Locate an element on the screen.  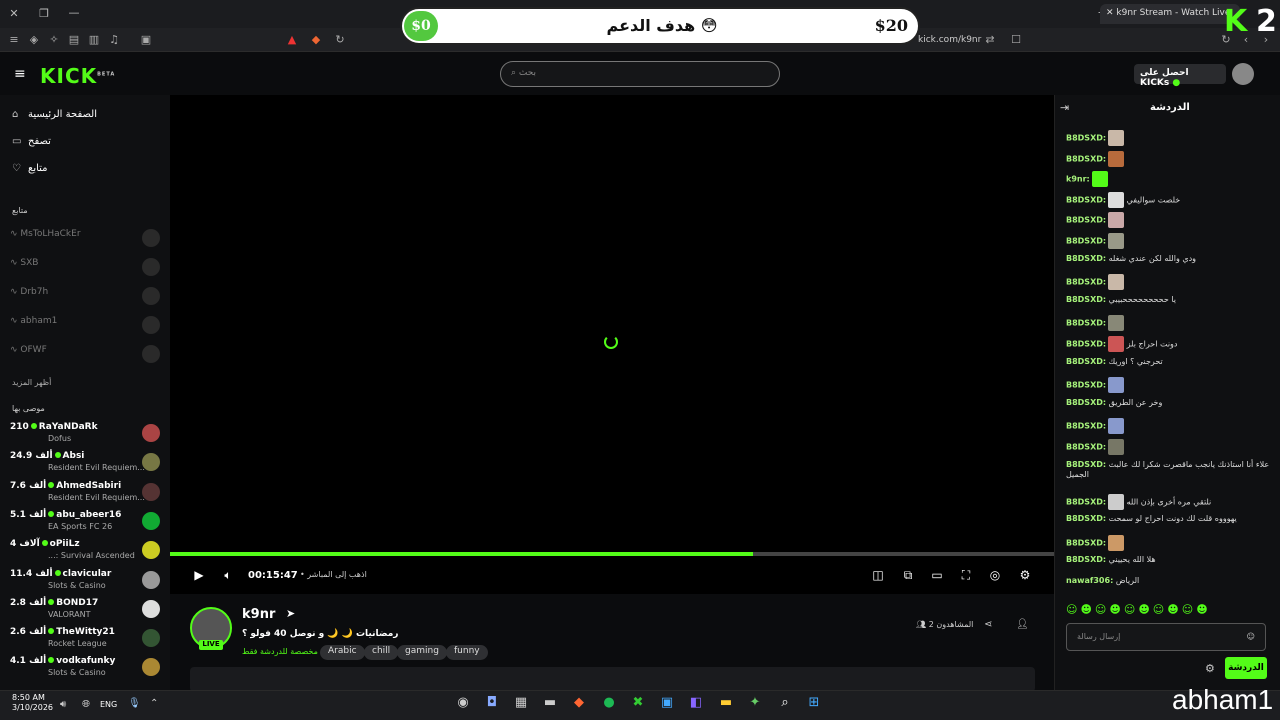
browser-tab: ✕ k9nr Stream - Watch Live is located at coordinates (1170, 14).